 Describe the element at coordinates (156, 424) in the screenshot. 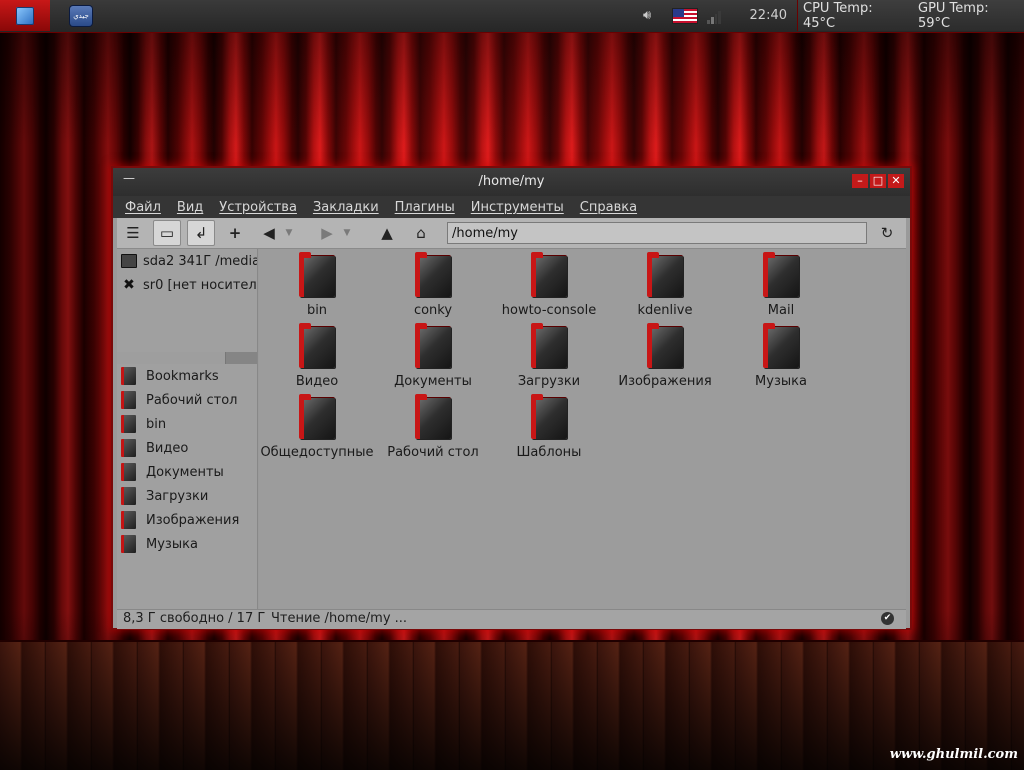

I see `bookmark-label: bin` at that location.